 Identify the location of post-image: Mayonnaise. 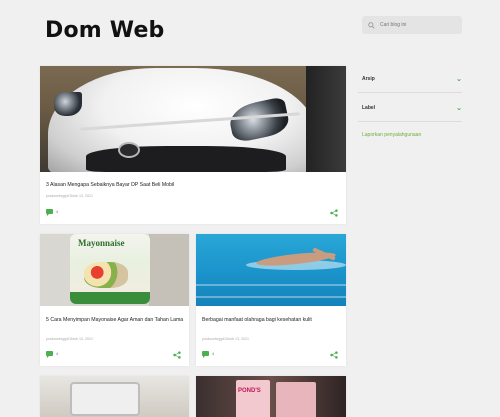
(114, 270).